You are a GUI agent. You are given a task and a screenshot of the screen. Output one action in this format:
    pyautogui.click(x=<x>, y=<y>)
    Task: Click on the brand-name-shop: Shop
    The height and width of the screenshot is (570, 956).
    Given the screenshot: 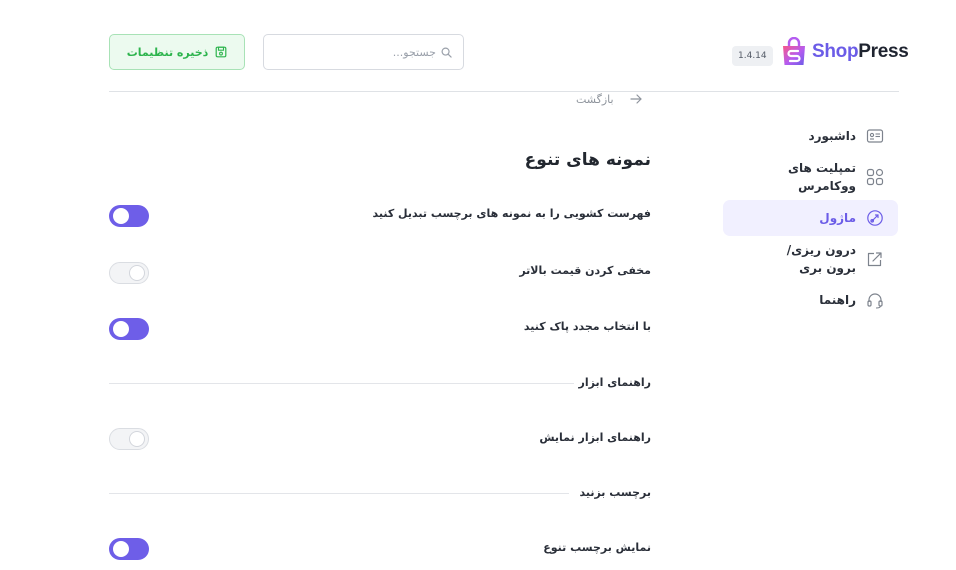 What is the action you would take?
    pyautogui.click(x=835, y=51)
    